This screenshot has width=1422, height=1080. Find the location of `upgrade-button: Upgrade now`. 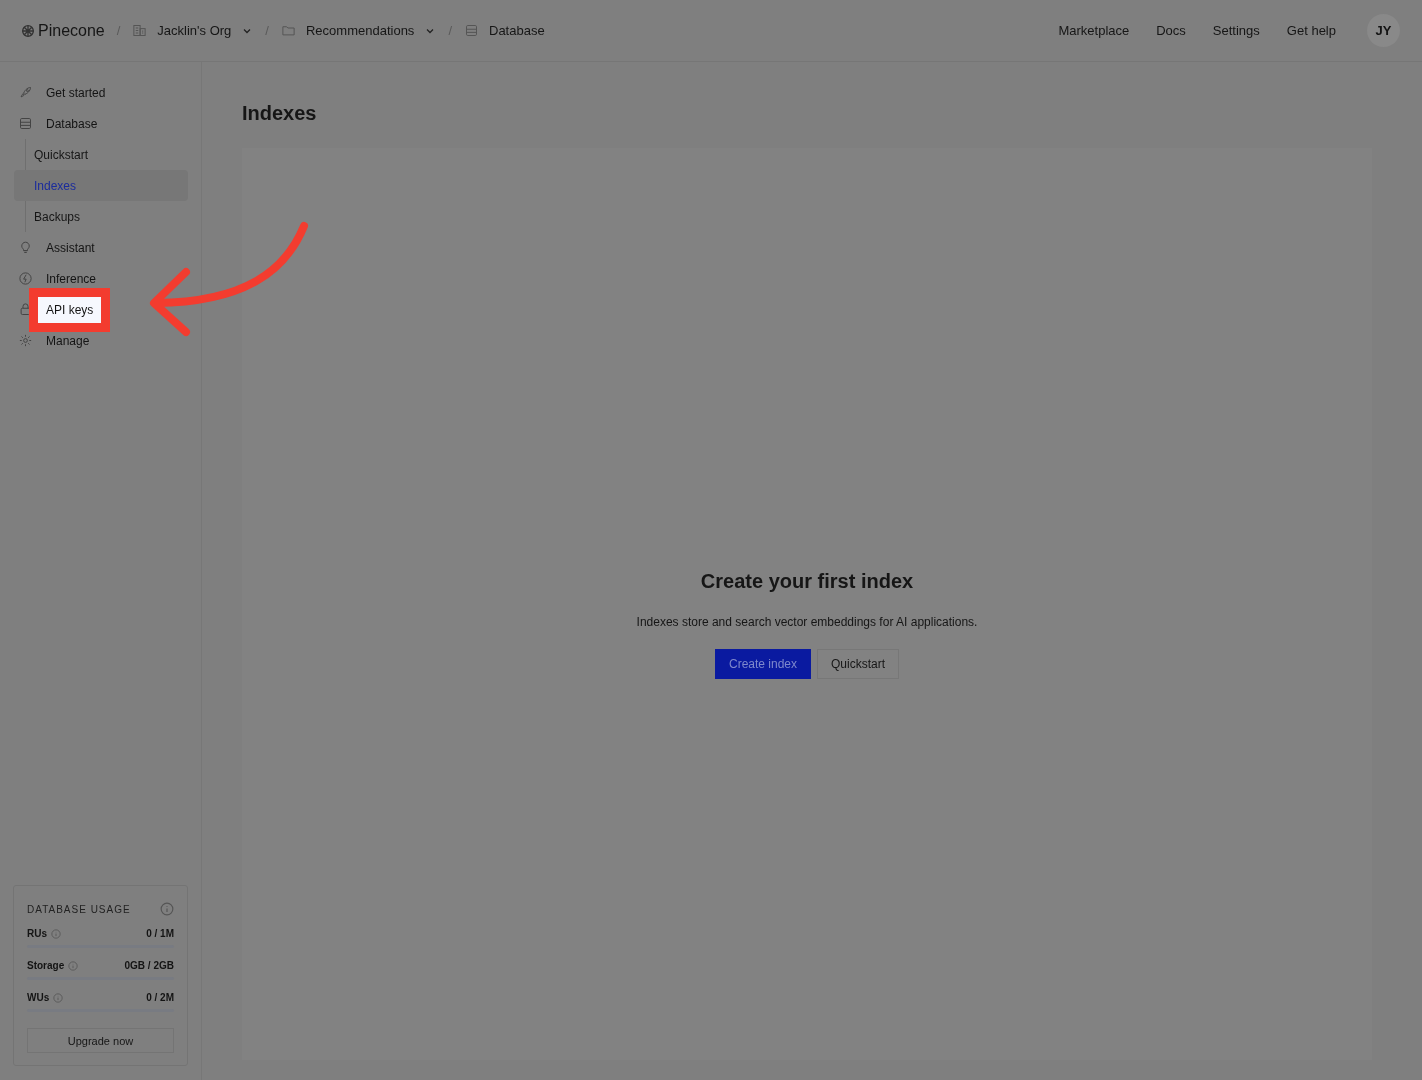

upgrade-button: Upgrade now is located at coordinates (100, 1040).